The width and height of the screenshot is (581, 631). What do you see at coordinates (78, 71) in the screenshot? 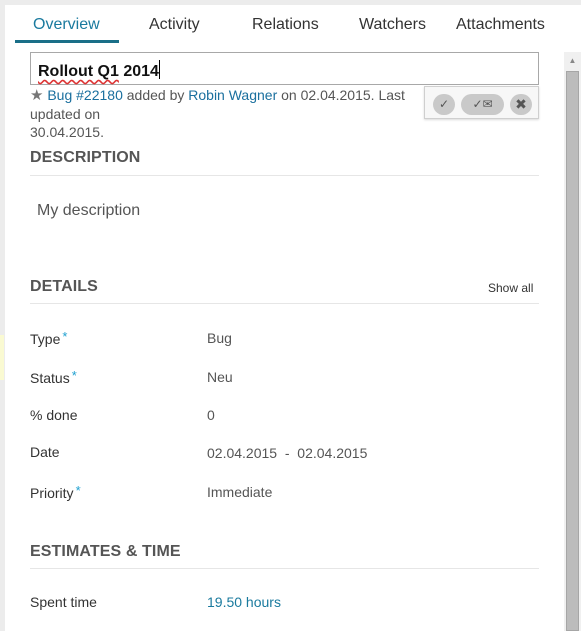
I see `subject-text-misspelled: Rollout Q1` at bounding box center [78, 71].